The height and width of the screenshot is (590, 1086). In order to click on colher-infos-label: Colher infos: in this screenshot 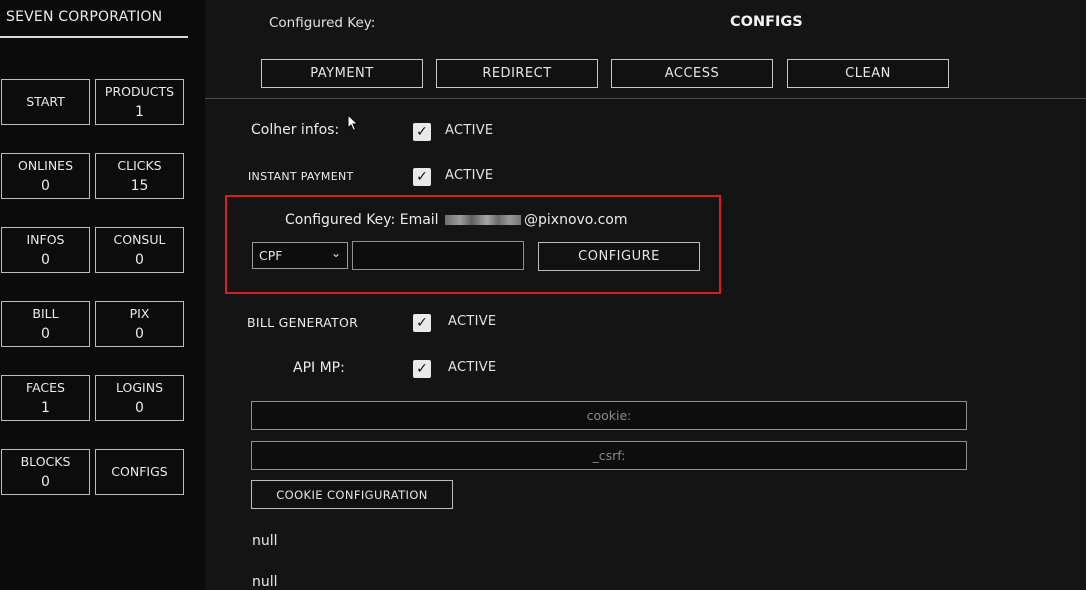, I will do `click(295, 130)`.